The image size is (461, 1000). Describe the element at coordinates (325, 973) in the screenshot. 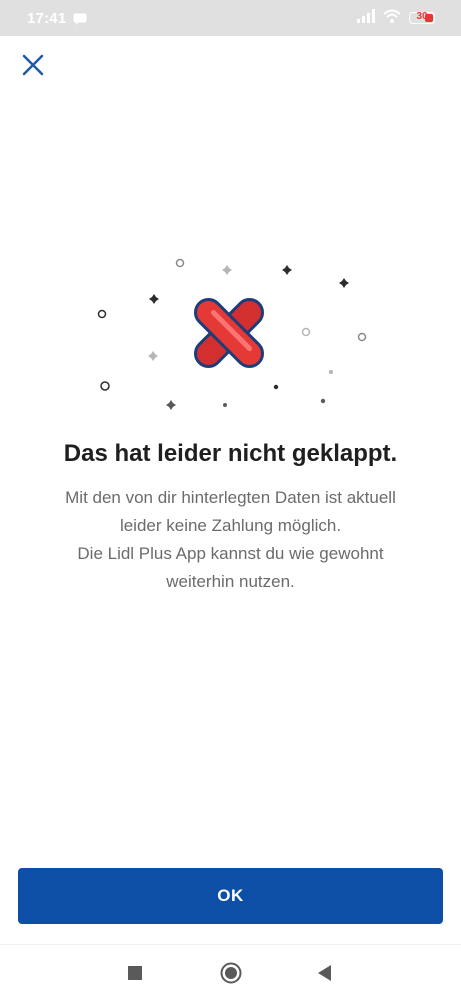

I see `back-icon` at that location.